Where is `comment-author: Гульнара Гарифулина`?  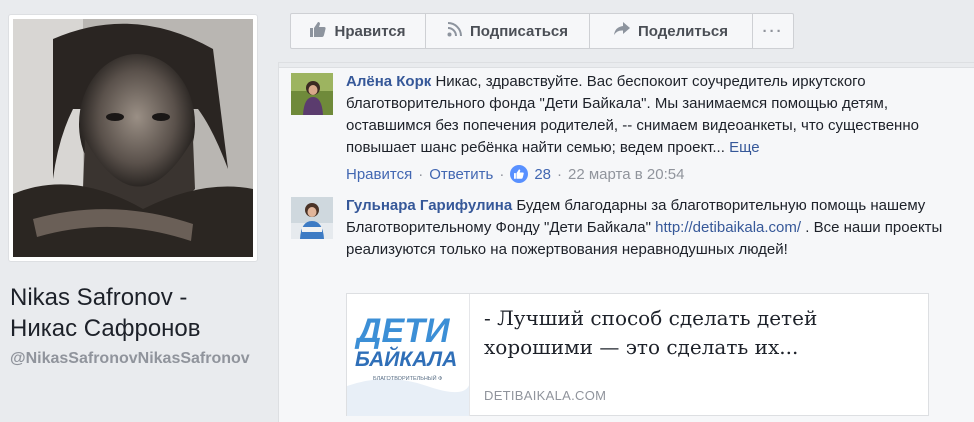
comment-author: Гульнара Гарифулина is located at coordinates (429, 205).